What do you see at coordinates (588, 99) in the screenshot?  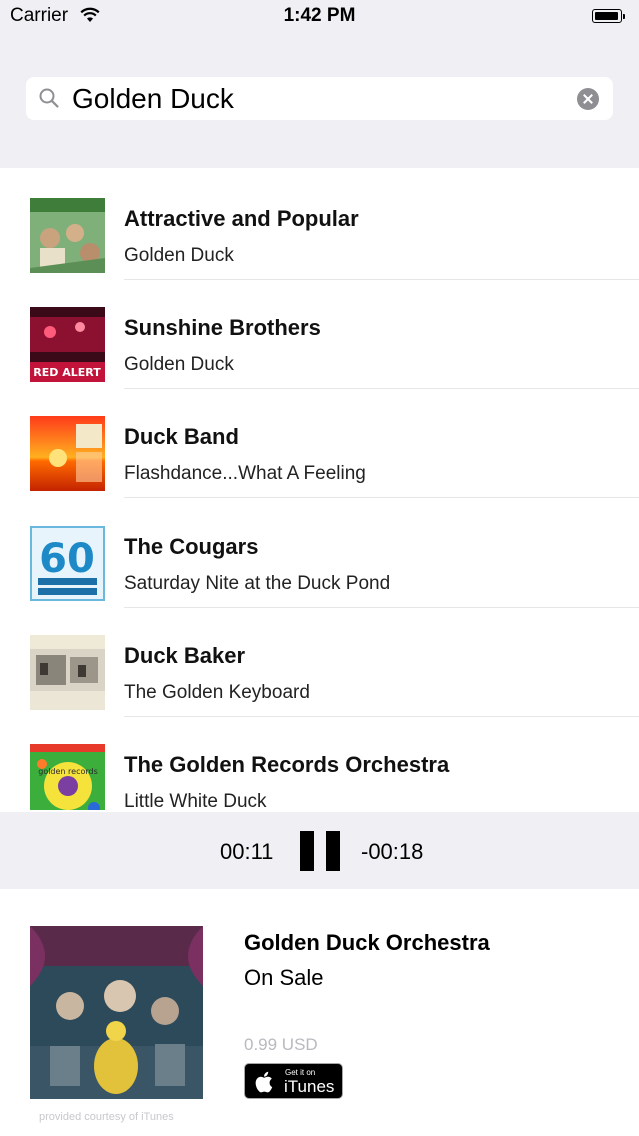 I see `clear-search-icon` at bounding box center [588, 99].